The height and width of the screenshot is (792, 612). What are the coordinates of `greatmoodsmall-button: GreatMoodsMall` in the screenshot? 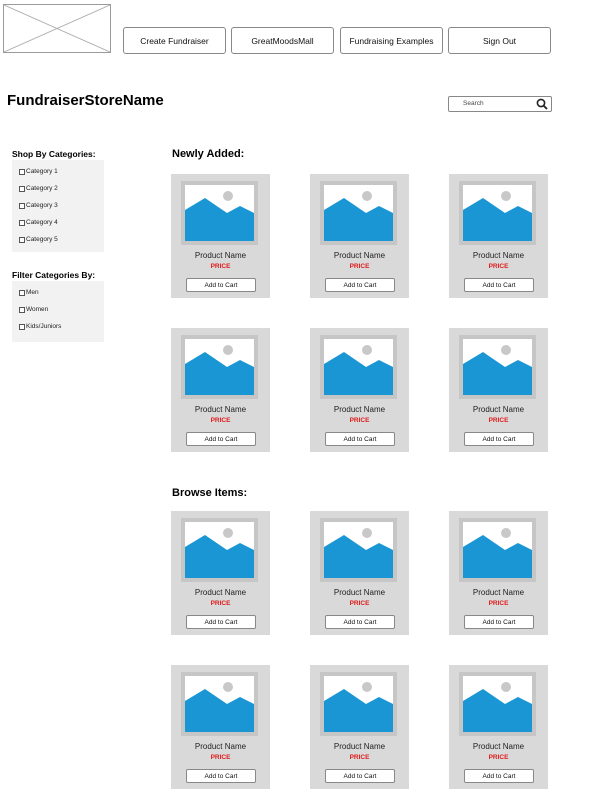 It's located at (282, 40).